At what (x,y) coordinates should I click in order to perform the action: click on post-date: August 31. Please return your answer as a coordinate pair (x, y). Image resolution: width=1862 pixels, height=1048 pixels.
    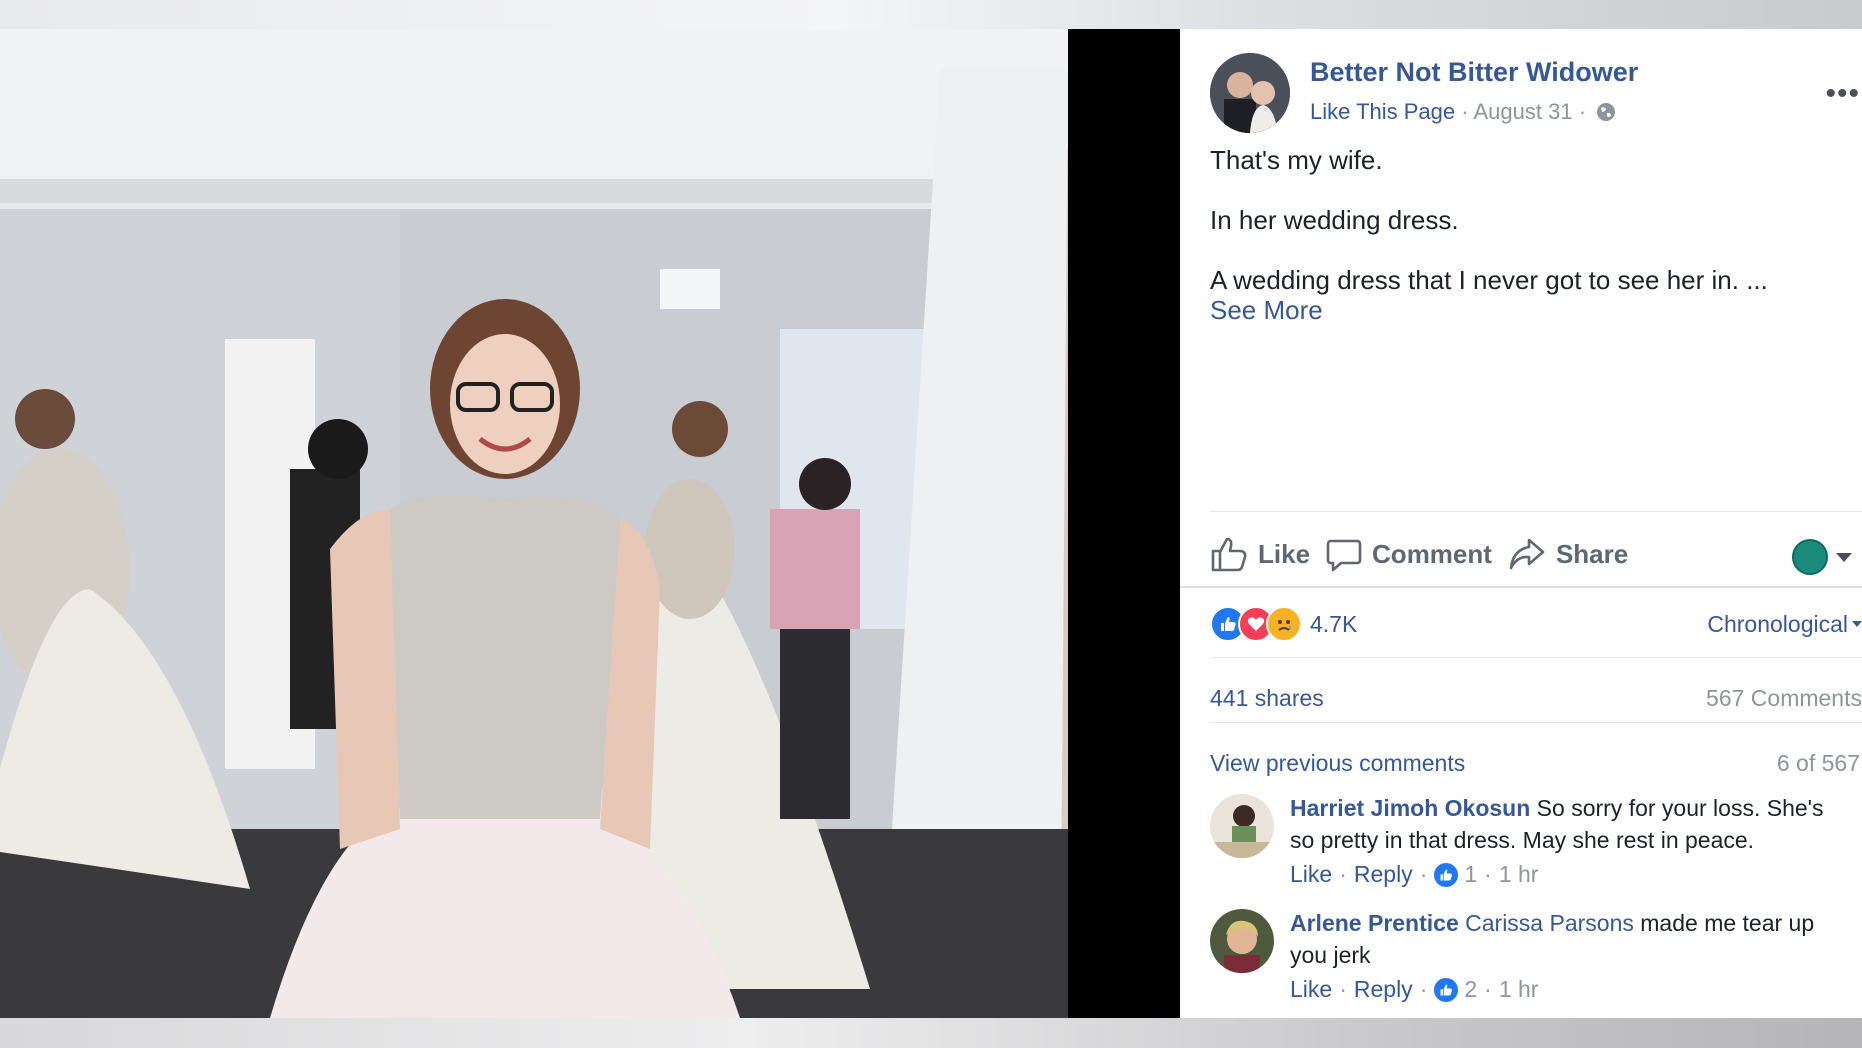
    Looking at the image, I should click on (1523, 111).